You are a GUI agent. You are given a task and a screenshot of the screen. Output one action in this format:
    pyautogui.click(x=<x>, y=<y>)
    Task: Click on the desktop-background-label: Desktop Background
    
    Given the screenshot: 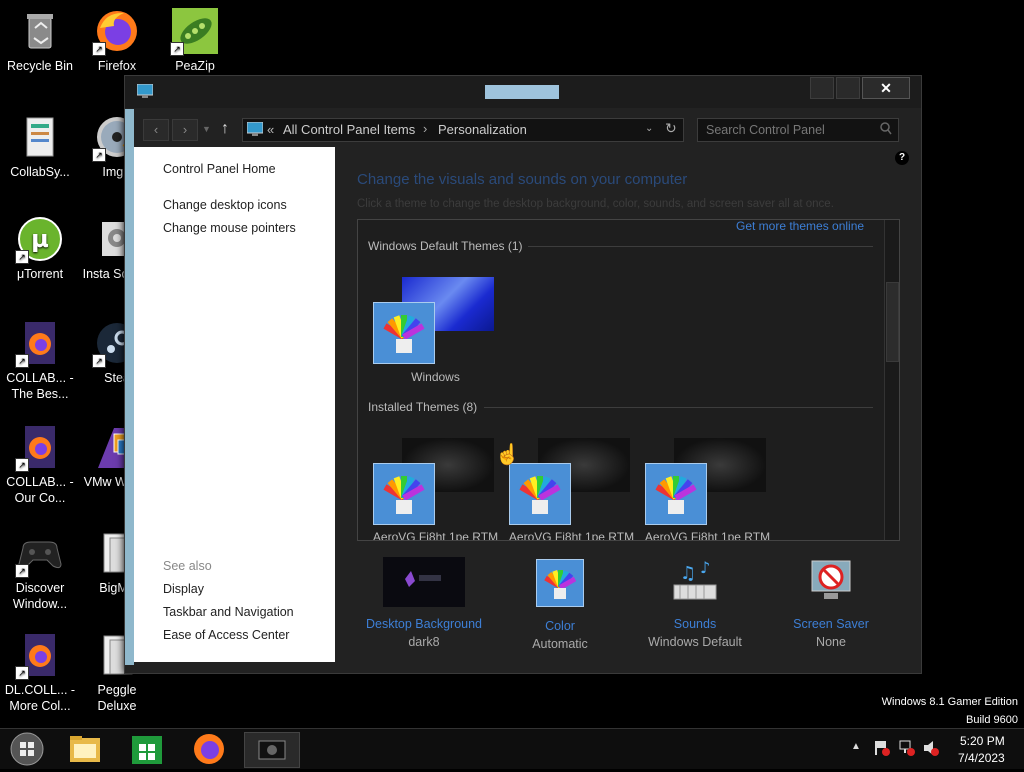 What is the action you would take?
    pyautogui.click(x=424, y=624)
    